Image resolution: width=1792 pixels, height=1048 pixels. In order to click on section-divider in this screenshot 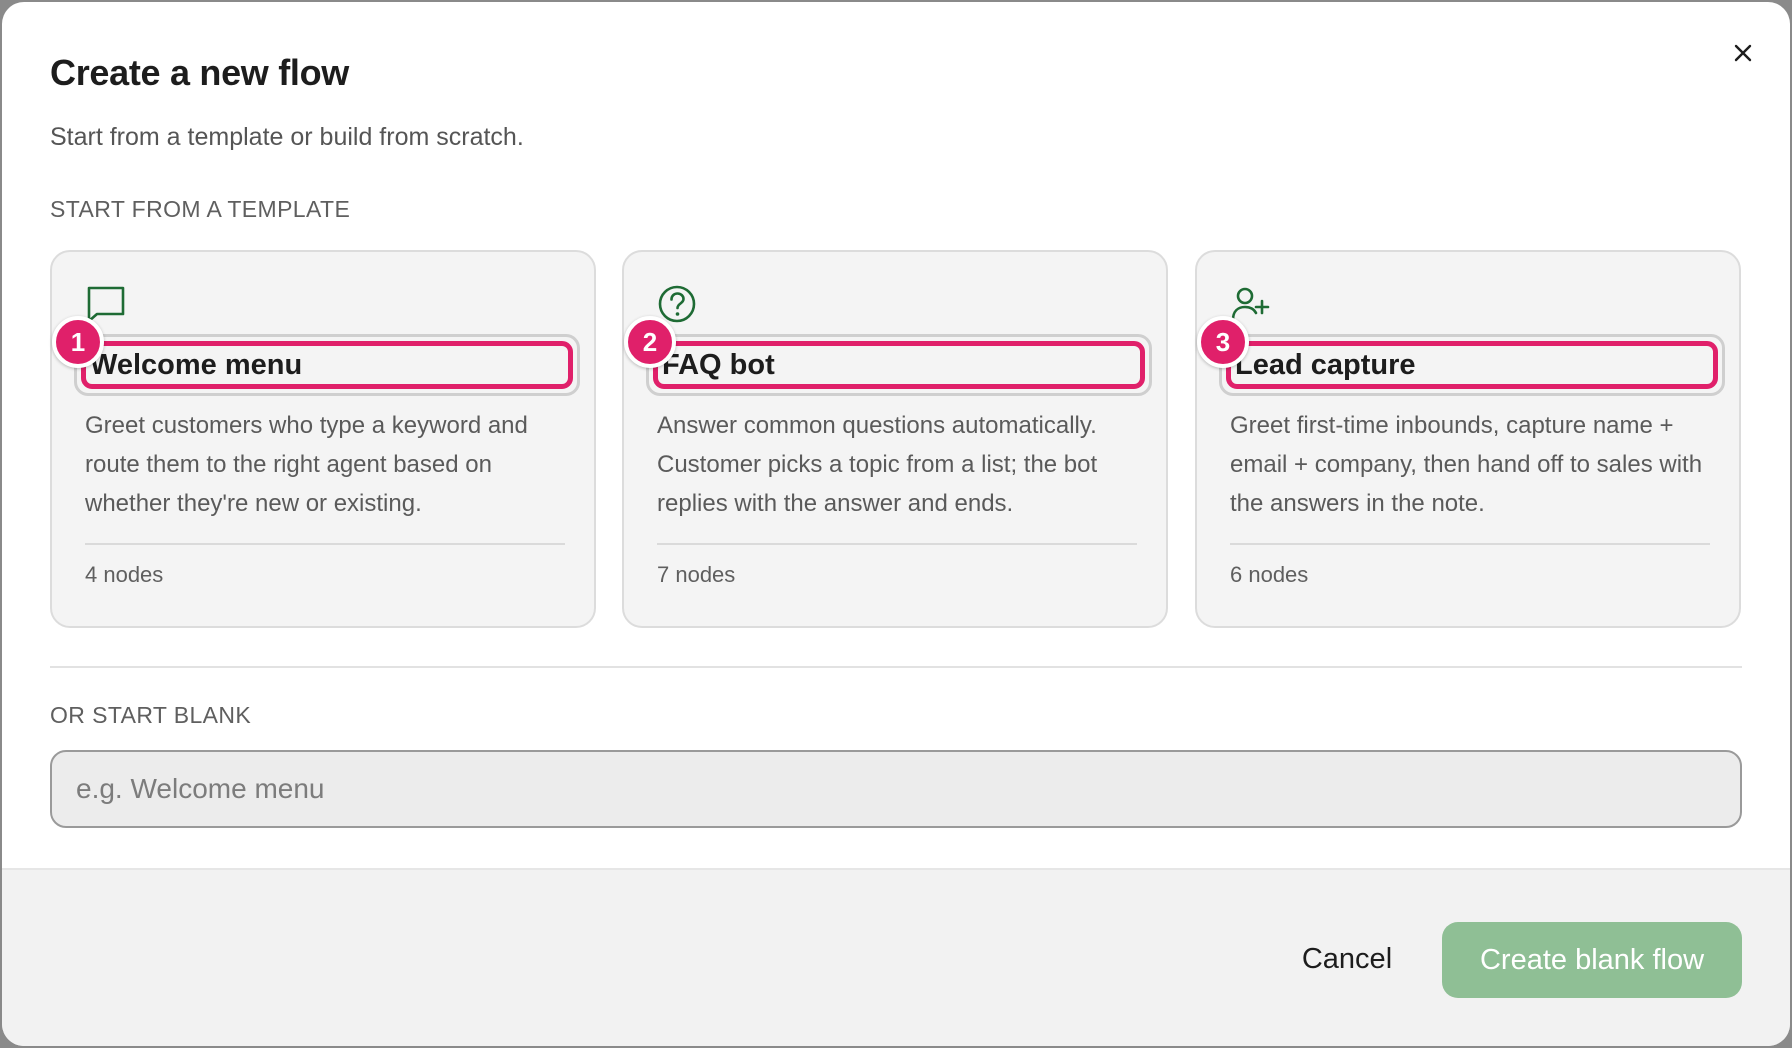, I will do `click(896, 667)`.